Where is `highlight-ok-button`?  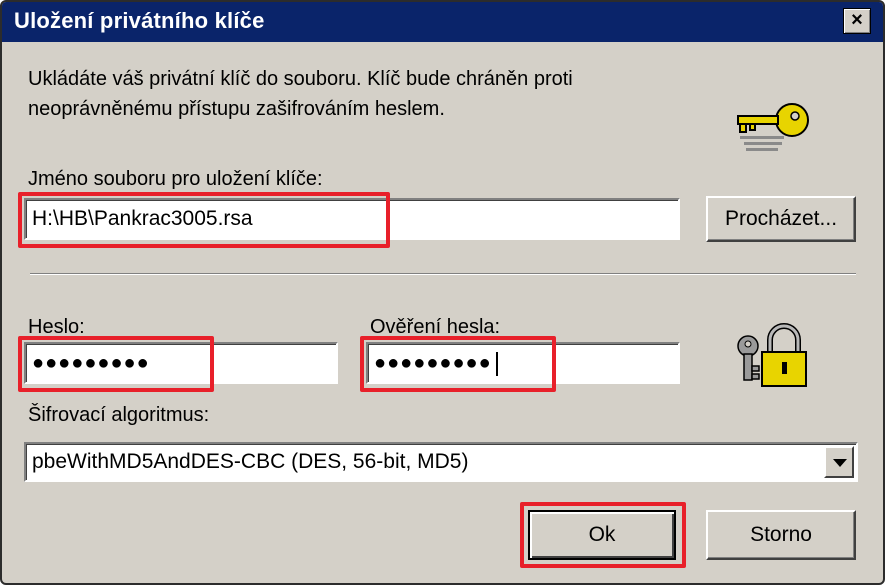
highlight-ok-button is located at coordinates (603, 535).